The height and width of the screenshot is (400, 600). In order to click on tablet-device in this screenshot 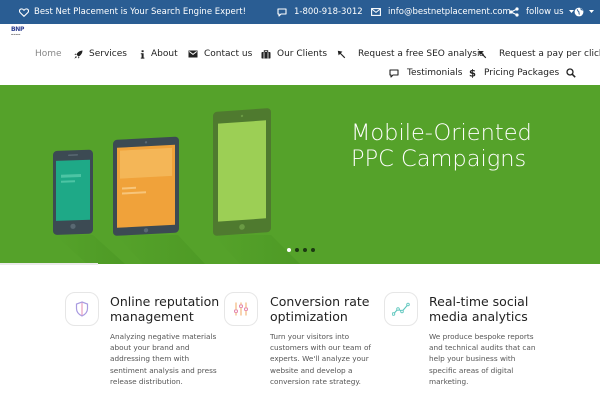, I will do `click(146, 186)`.